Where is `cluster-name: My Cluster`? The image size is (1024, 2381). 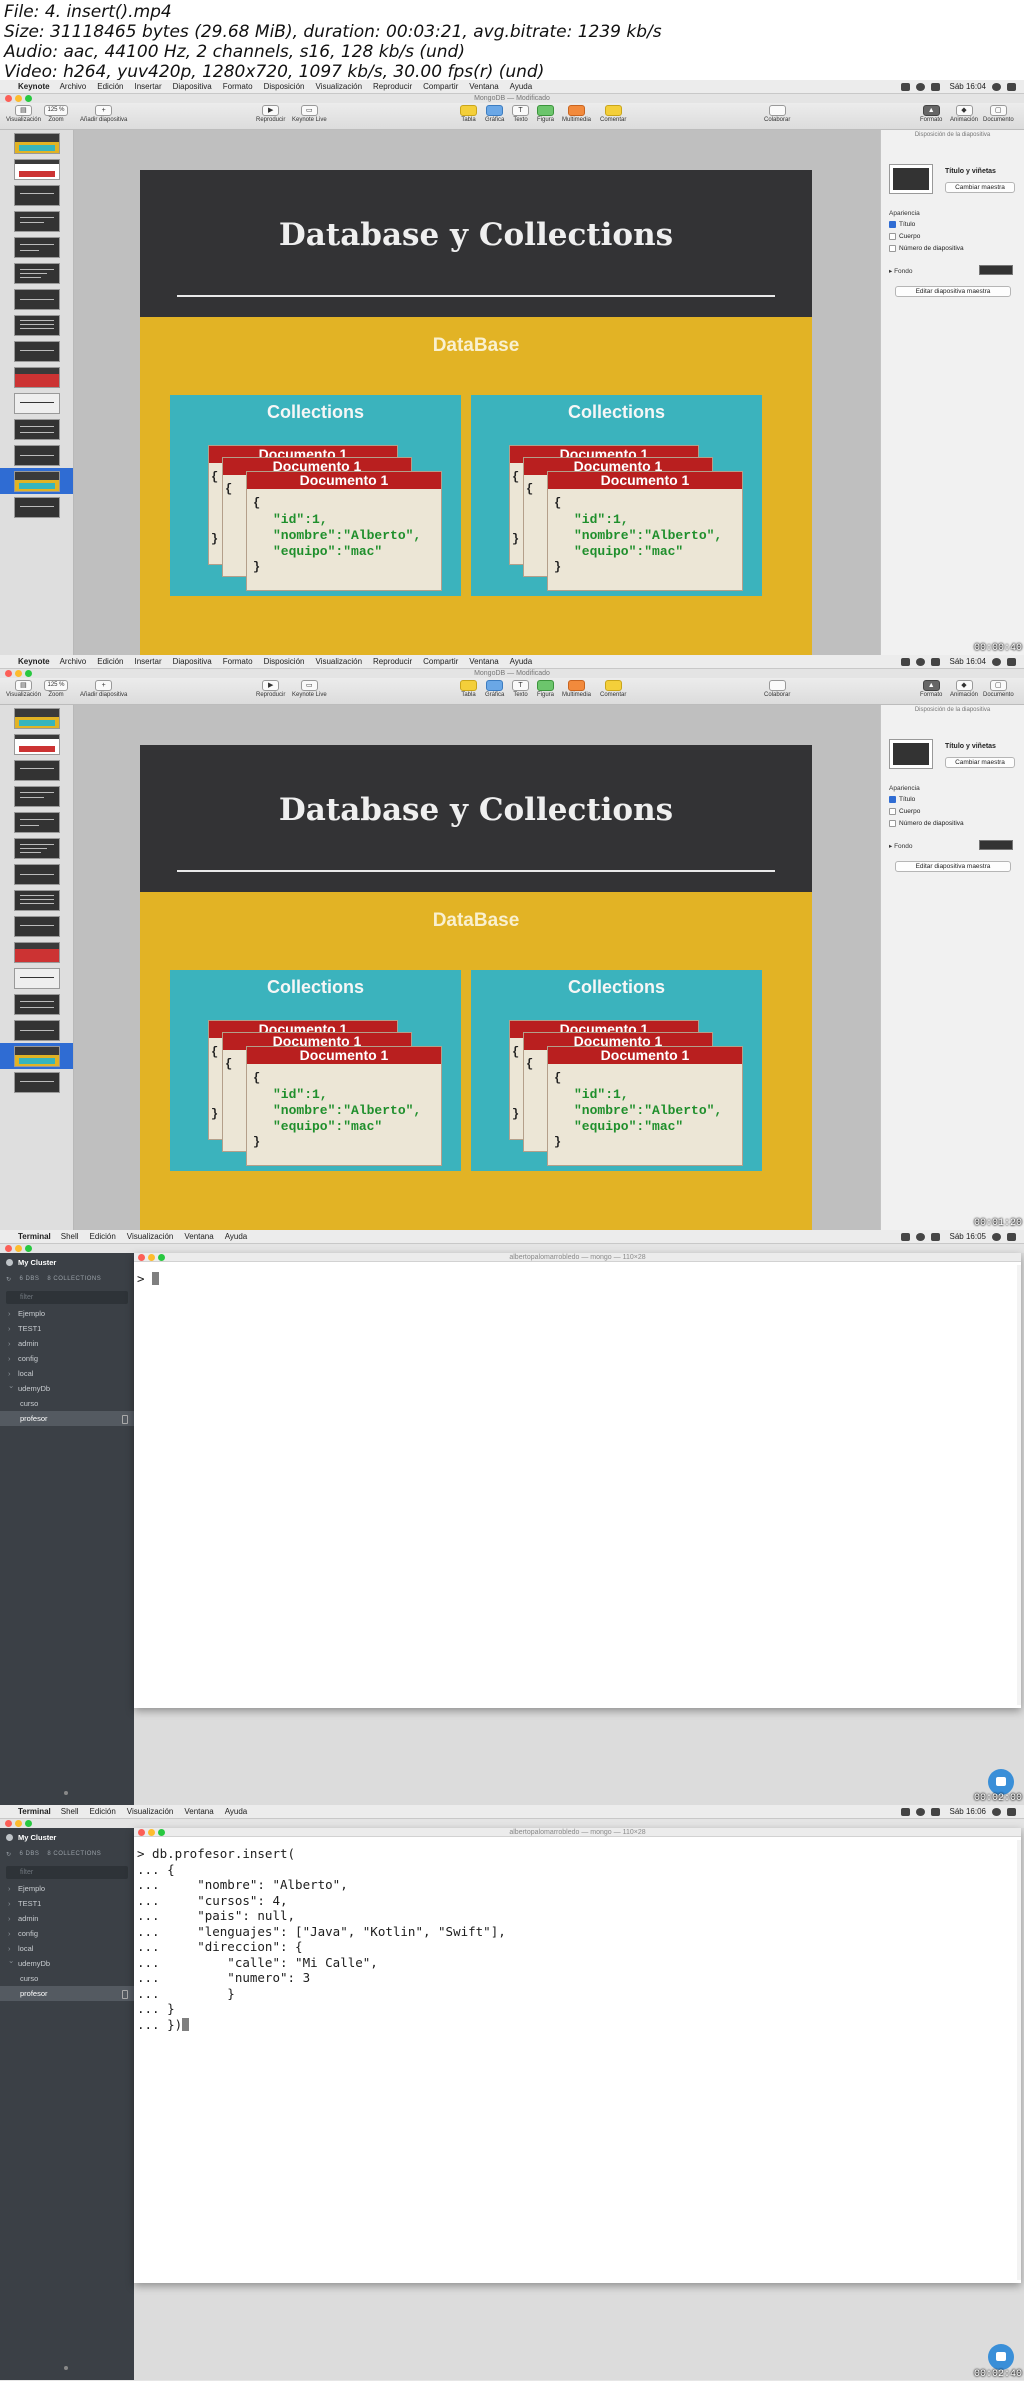 cluster-name: My Cluster is located at coordinates (67, 1262).